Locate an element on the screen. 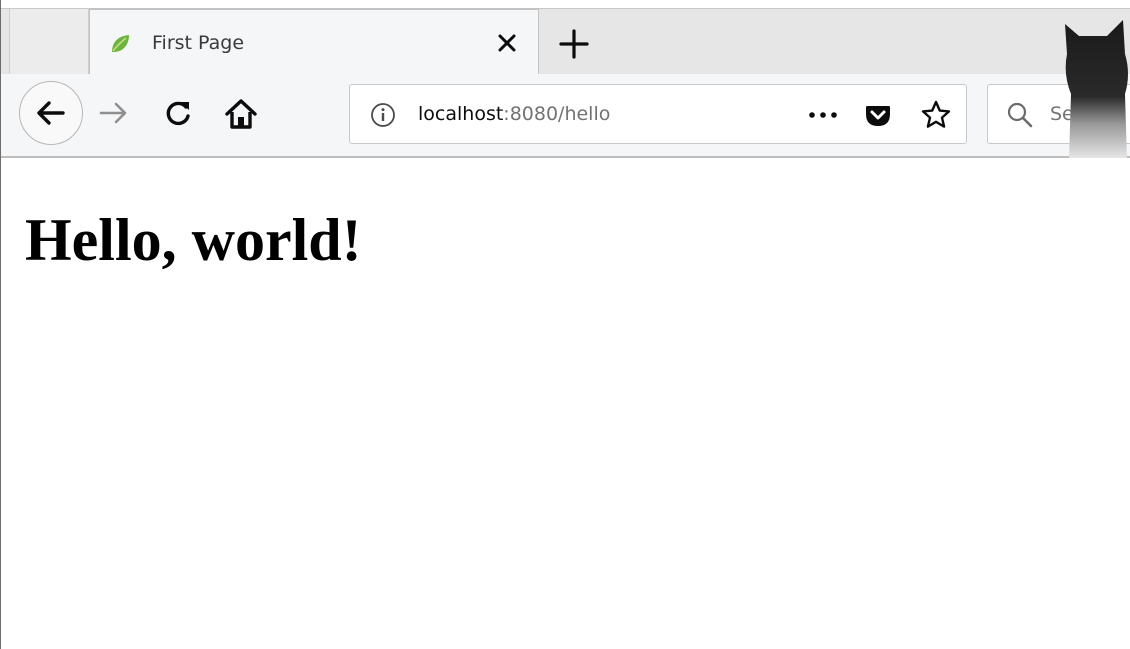 The width and height of the screenshot is (1130, 649). close-icon is located at coordinates (507, 43).